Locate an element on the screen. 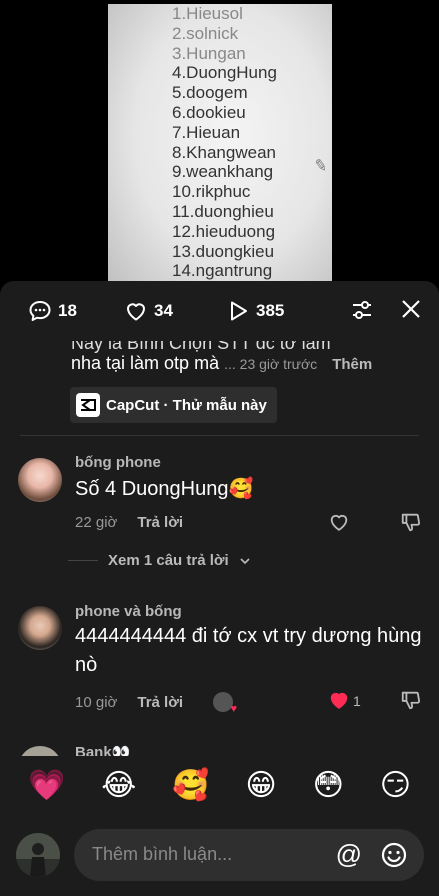  view-replies-button: Xem 1 câu trả lời is located at coordinates (159, 560).